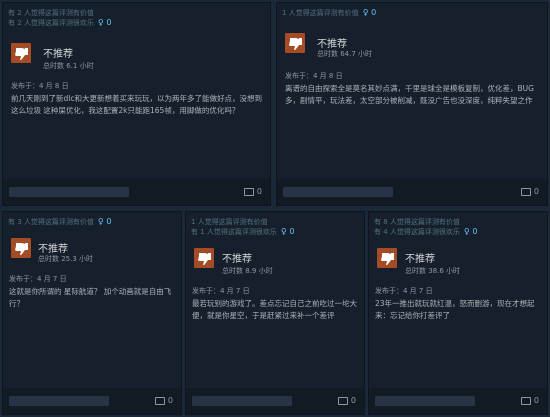 The height and width of the screenshot is (417, 550). I want to click on helpful-info: 有 3 人觉得这篇评测有价值 ♀ 0, so click(92, 222).